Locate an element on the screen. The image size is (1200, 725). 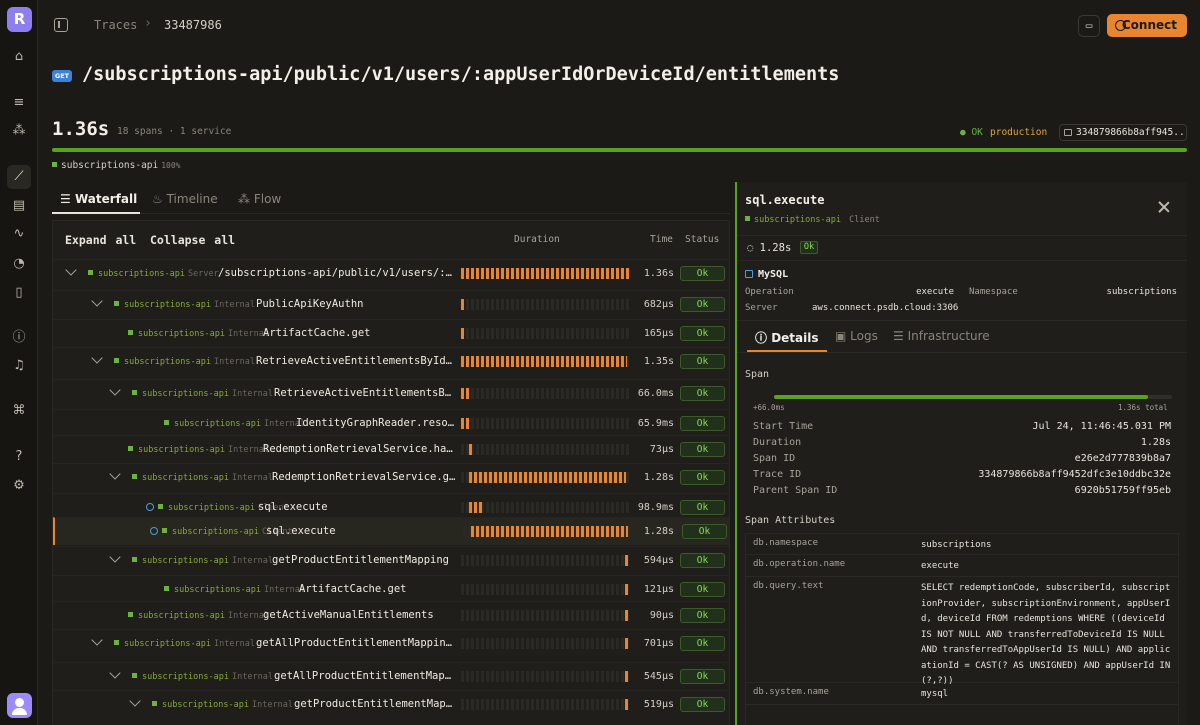
tab-flow: ⁂ Flow is located at coordinates (259, 199).